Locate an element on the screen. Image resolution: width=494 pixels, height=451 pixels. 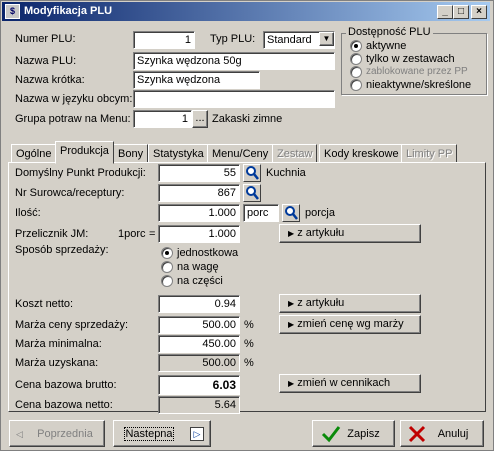
zmien-cene-marzy-label: zmień cenę wg marży is located at coordinates (350, 324).